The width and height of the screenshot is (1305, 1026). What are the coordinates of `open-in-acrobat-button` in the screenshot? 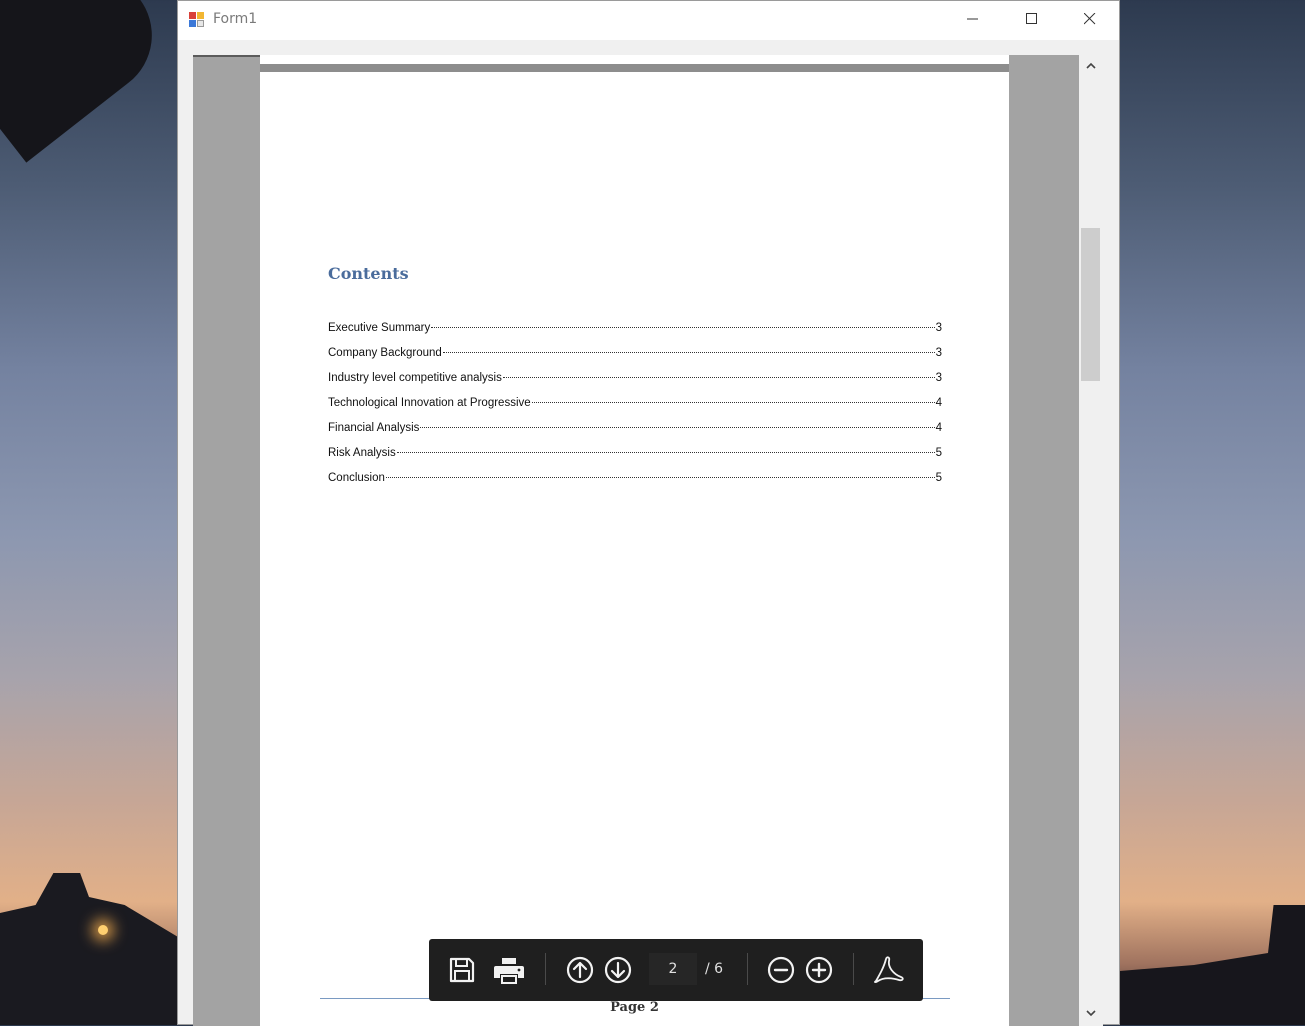 It's located at (888, 970).